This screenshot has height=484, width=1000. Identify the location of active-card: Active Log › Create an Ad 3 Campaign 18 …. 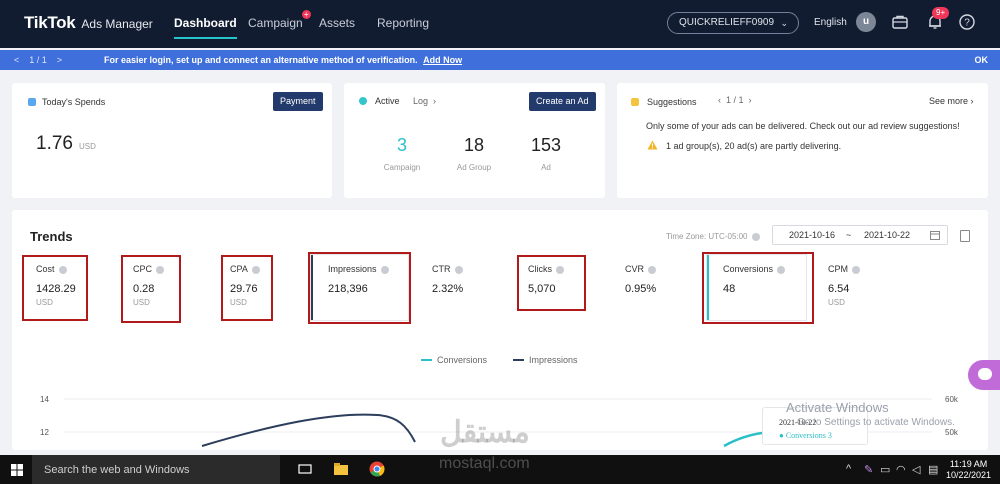
(474, 140).